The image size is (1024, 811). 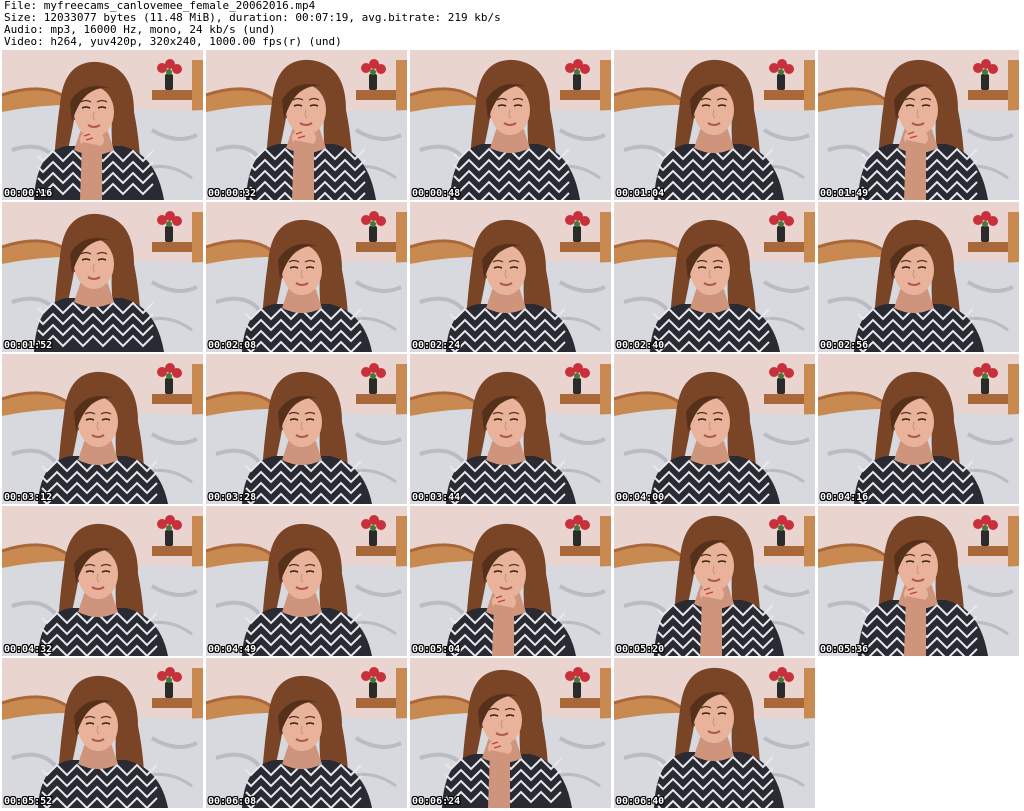 I want to click on video-frame-thumbnail: 00:03:12, so click(x=102, y=429).